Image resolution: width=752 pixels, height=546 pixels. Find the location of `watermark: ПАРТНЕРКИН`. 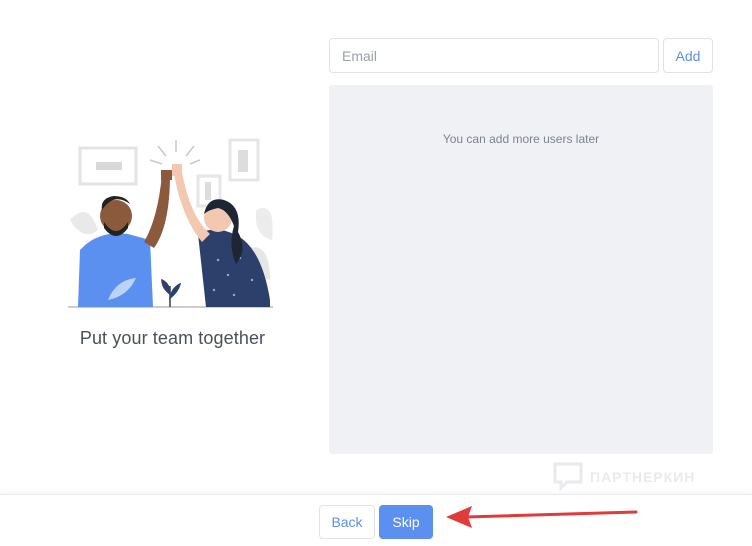

watermark: ПАРТНЕРКИН is located at coordinates (633, 476).